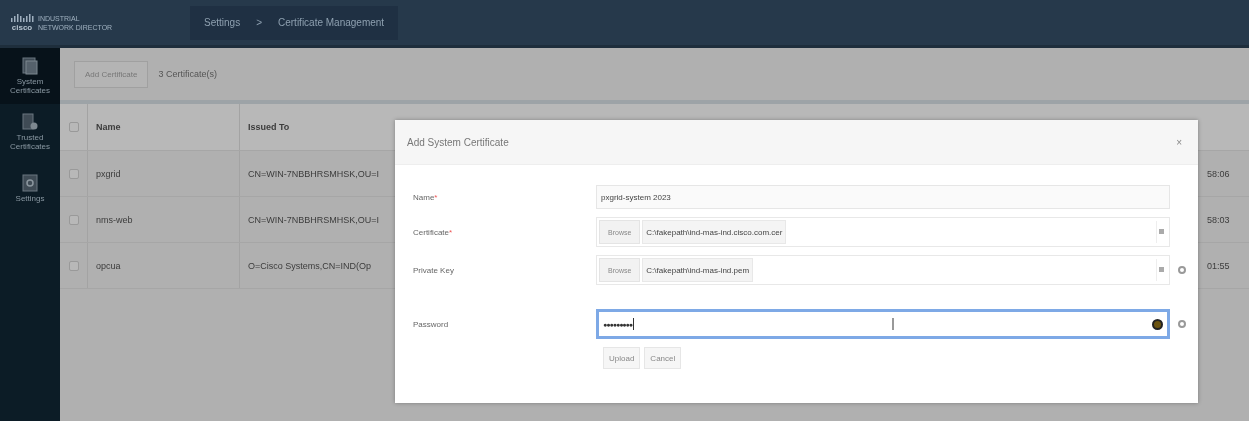 The height and width of the screenshot is (421, 1249). What do you see at coordinates (30, 182) in the screenshot?
I see `settings-icon` at bounding box center [30, 182].